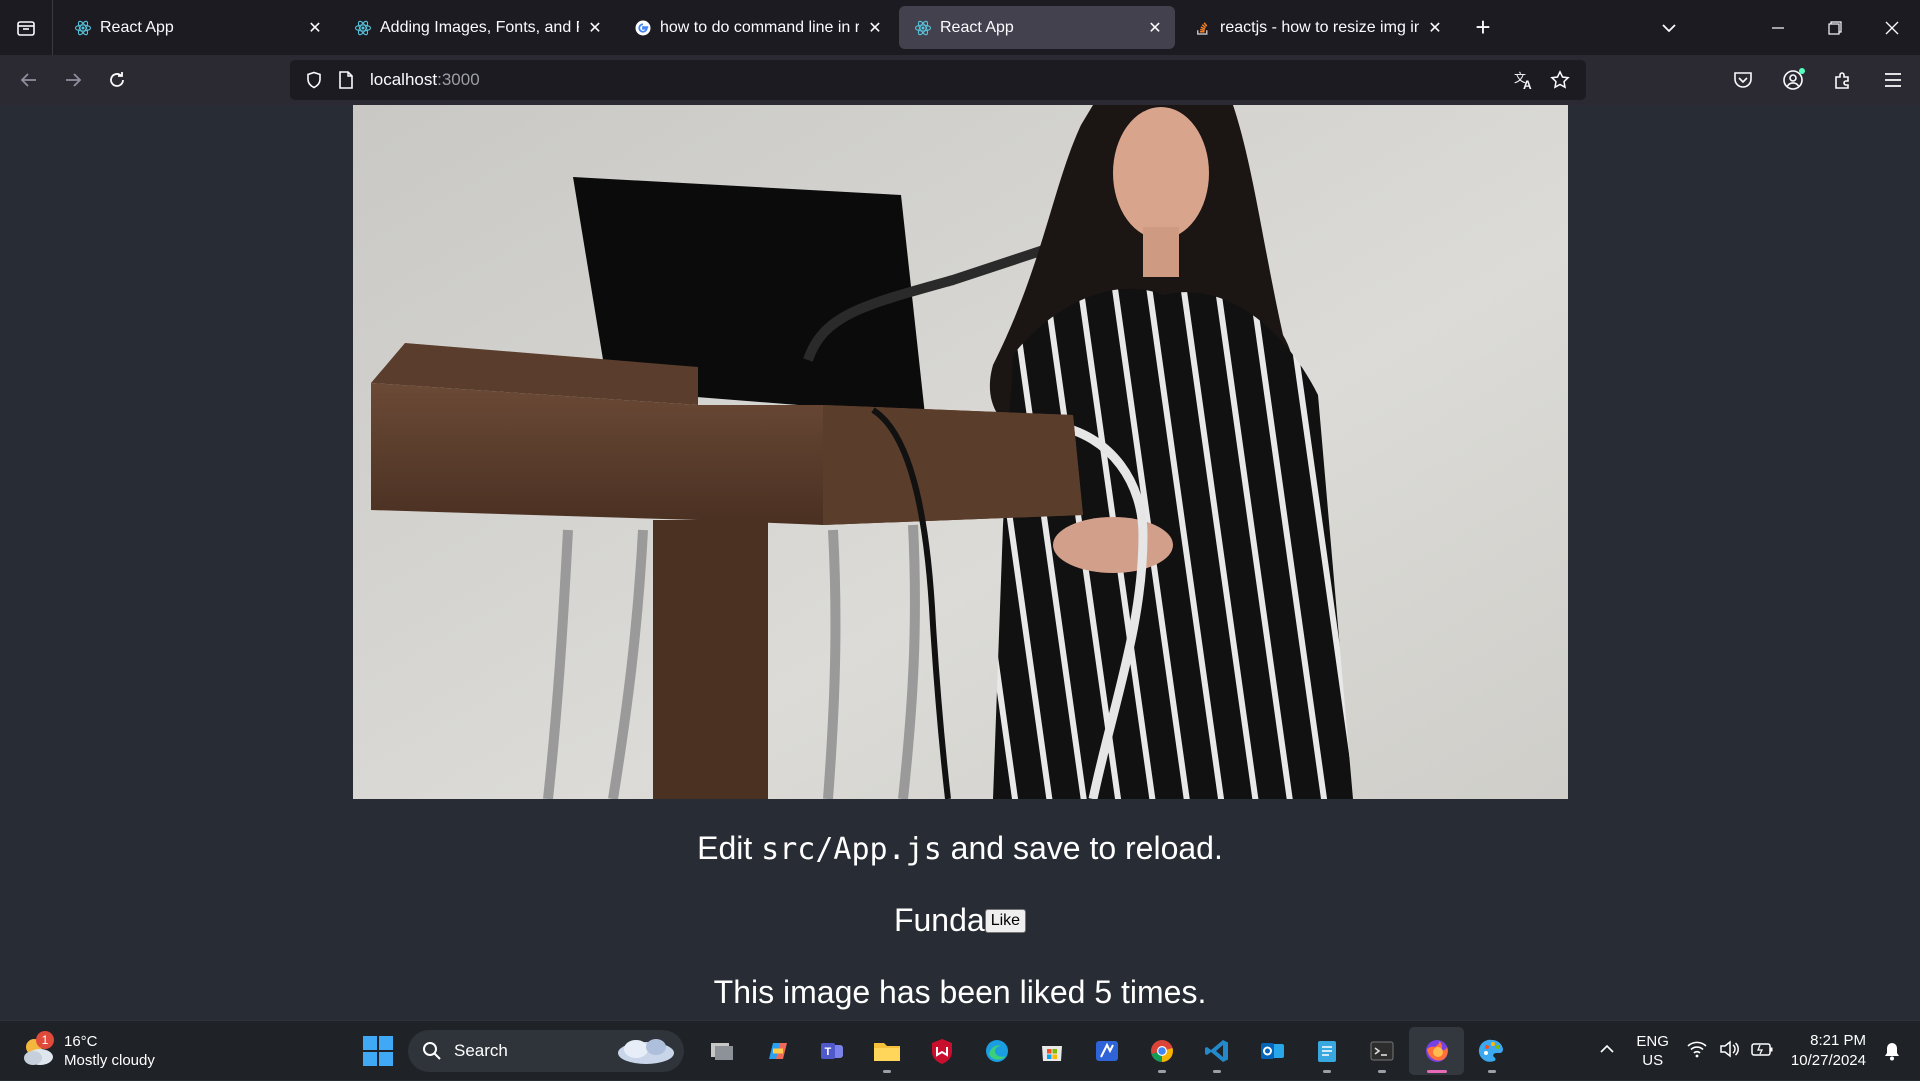 This screenshot has height=1081, width=1920. I want to click on like-button: Like, so click(1005, 920).